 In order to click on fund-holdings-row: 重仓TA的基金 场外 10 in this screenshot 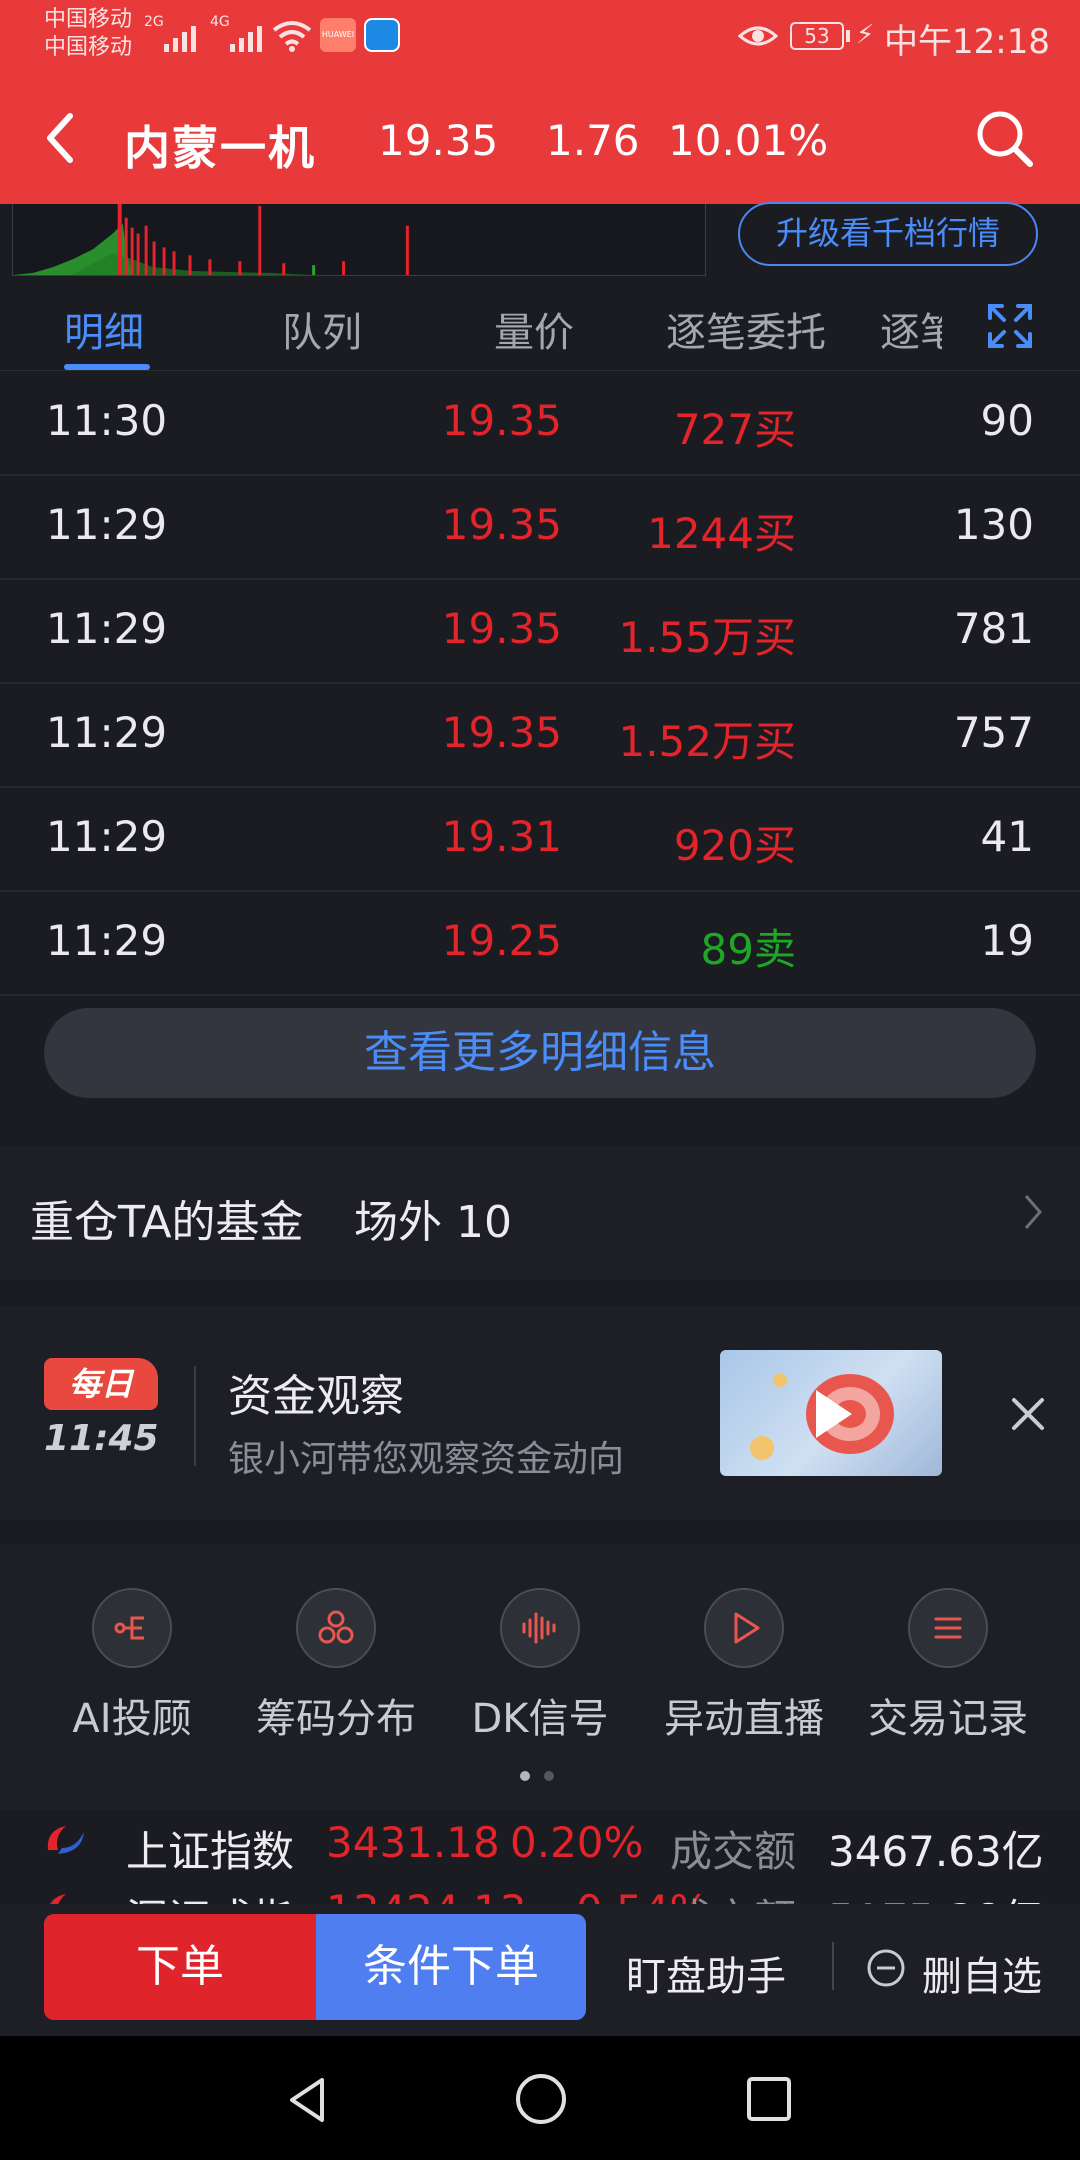, I will do `click(540, 1213)`.